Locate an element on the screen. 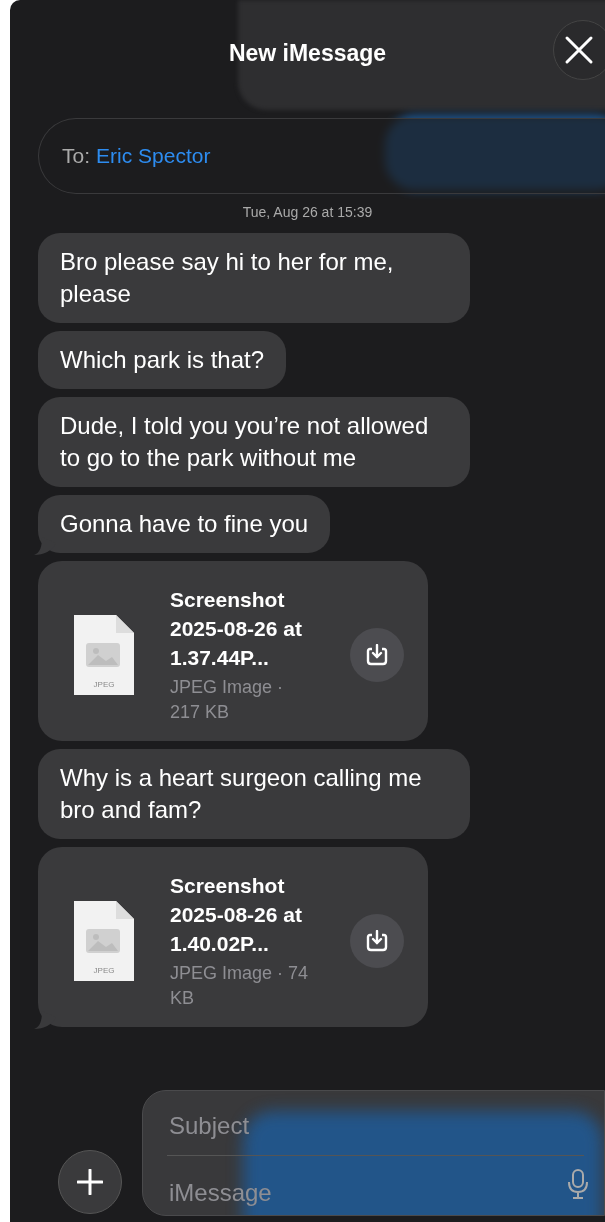 The height and width of the screenshot is (1222, 605). message-bubble: Bro please say hi to her for me, please is located at coordinates (254, 278).